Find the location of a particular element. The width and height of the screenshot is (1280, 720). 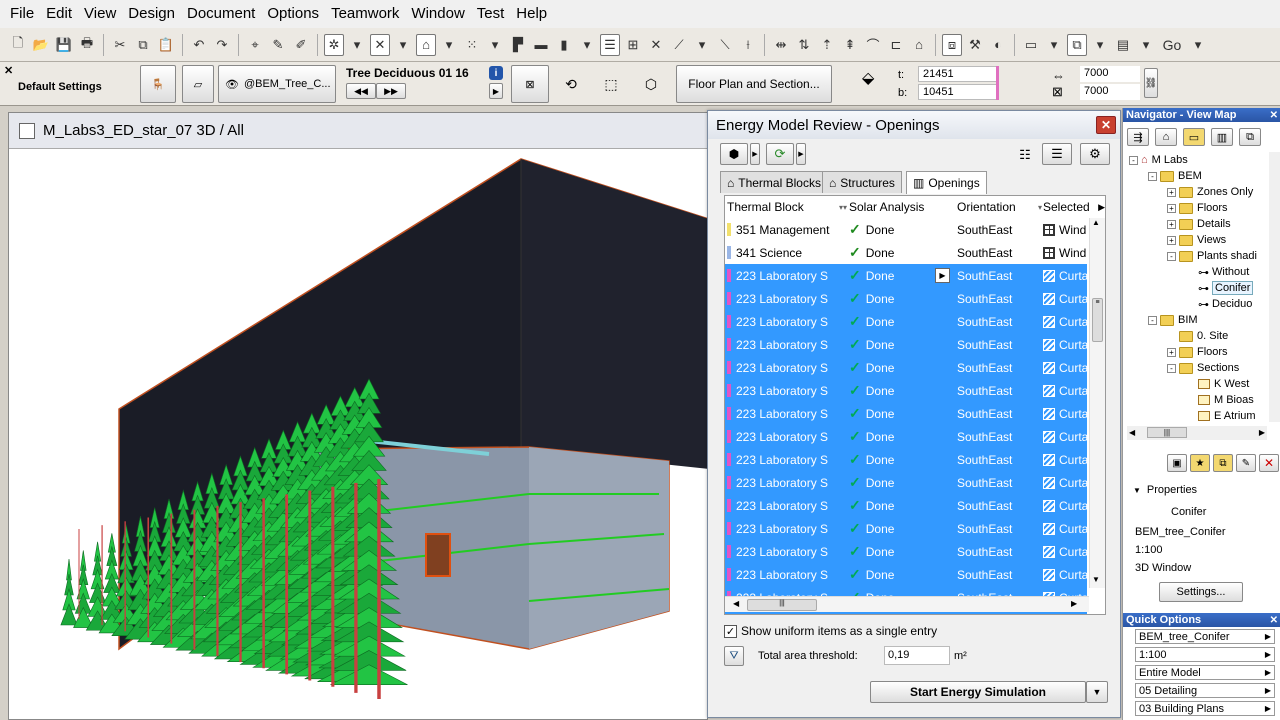

menu-window: Window is located at coordinates (437, 14).